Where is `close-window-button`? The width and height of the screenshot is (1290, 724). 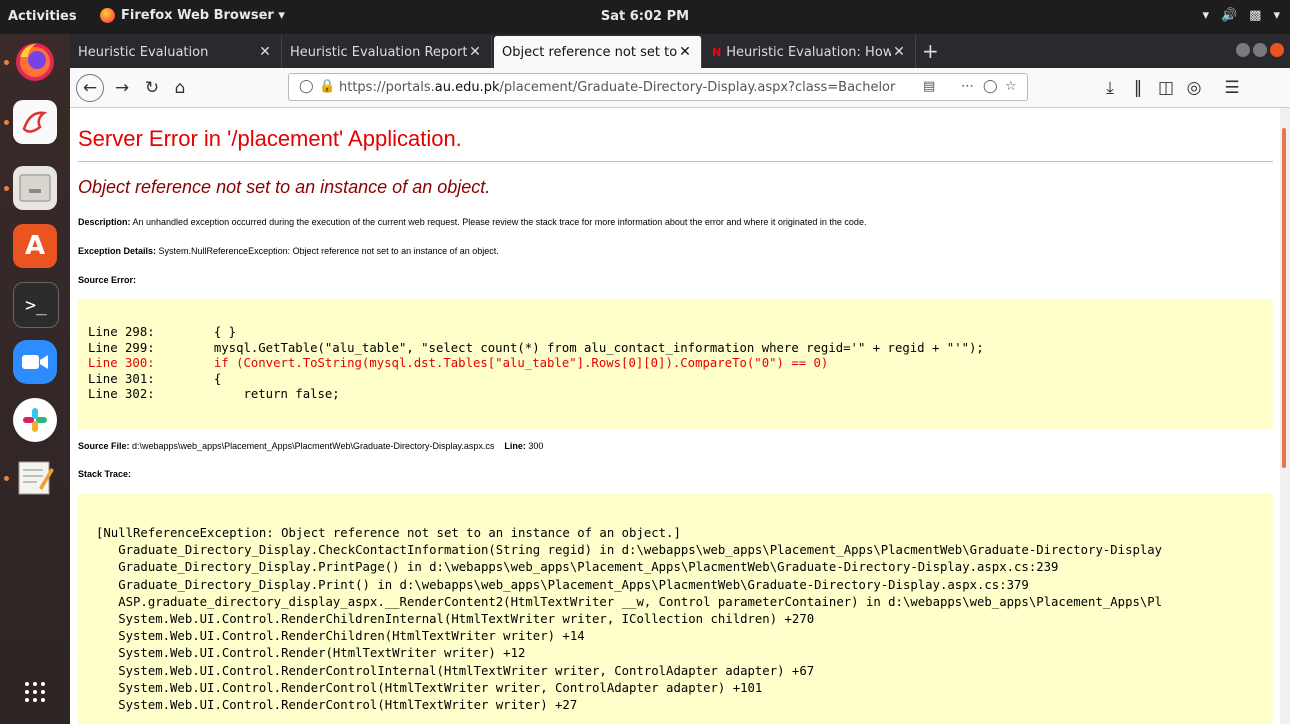 close-window-button is located at coordinates (1277, 50).